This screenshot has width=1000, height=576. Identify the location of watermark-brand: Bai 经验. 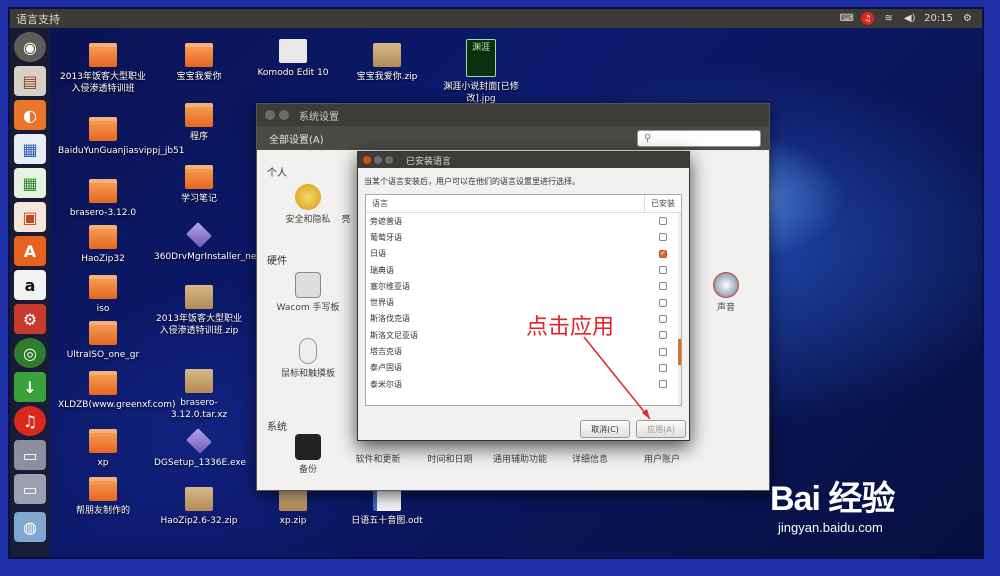
(832, 499).